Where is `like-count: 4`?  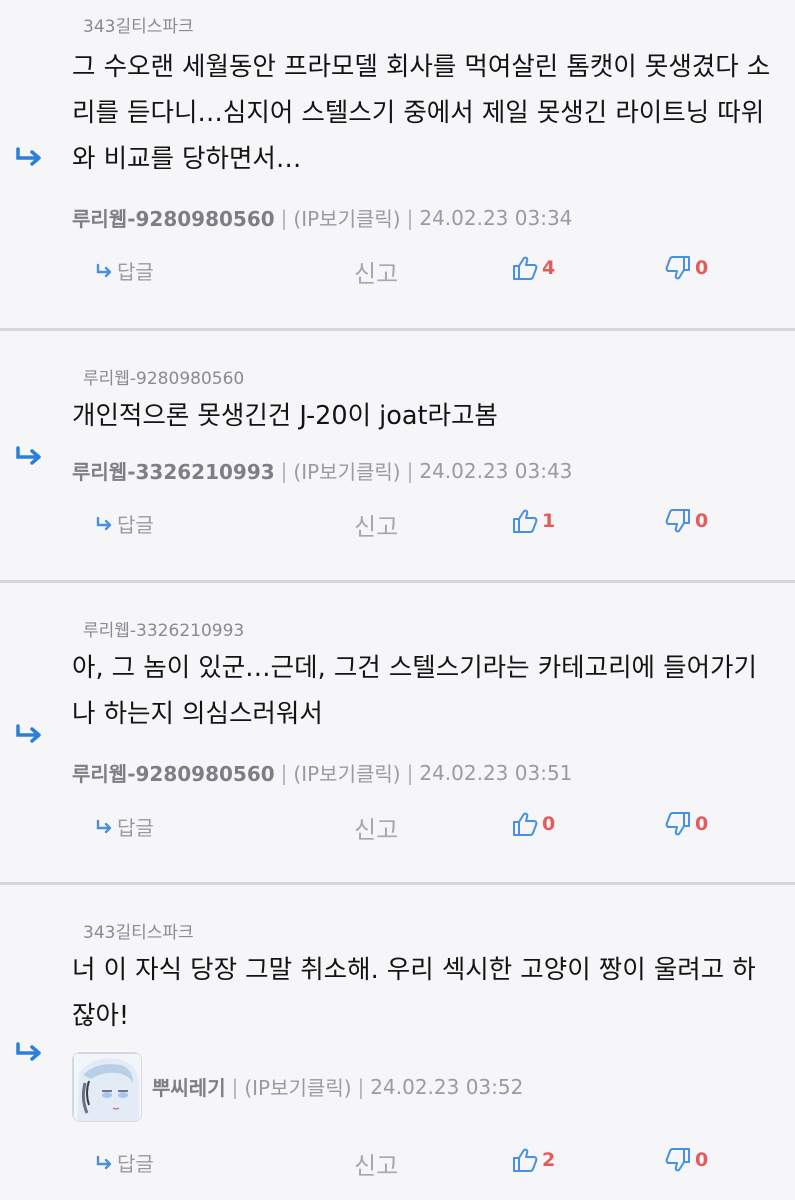 like-count: 4 is located at coordinates (549, 268).